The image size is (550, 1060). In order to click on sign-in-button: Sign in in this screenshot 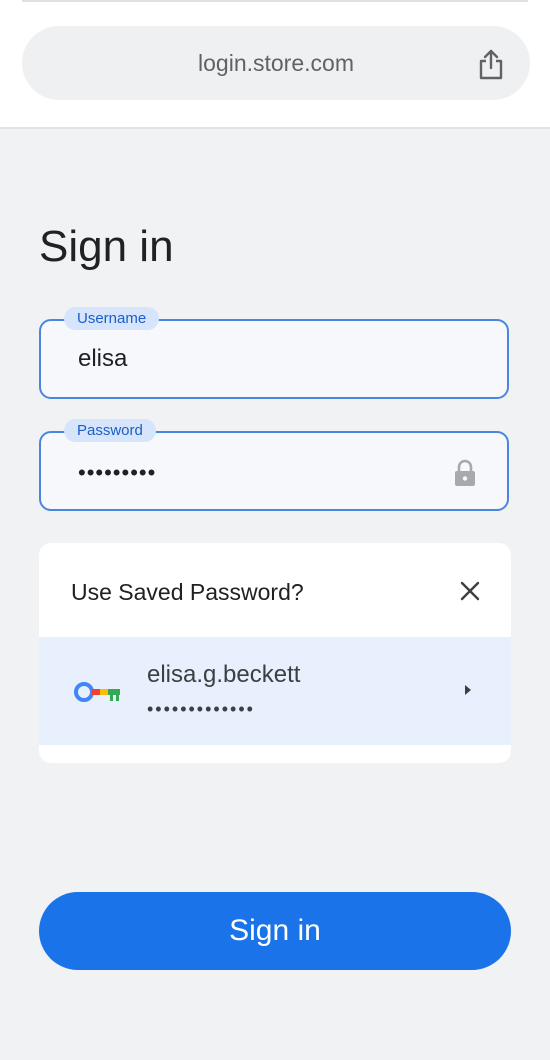, I will do `click(275, 931)`.